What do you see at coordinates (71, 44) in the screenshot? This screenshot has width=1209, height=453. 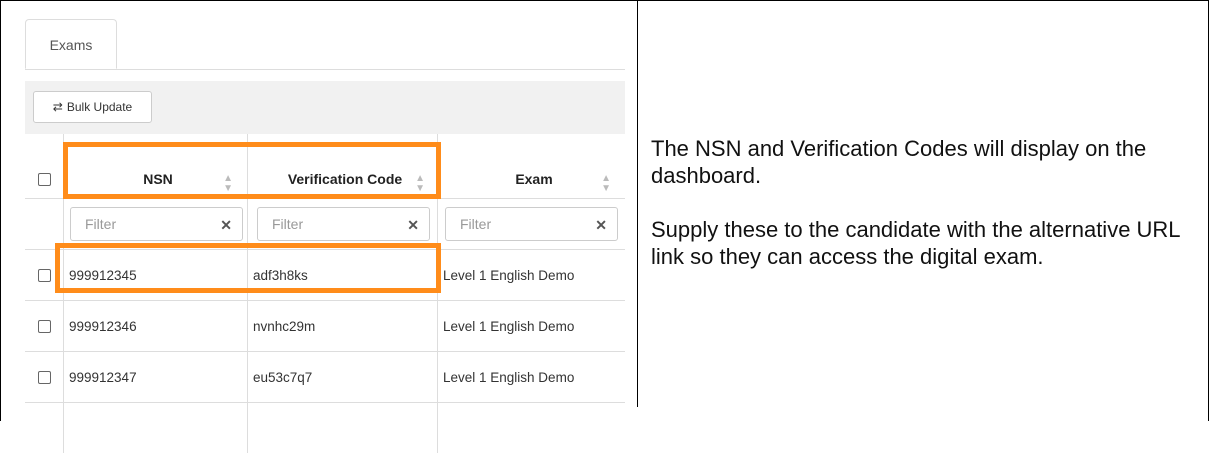 I see `tab-exams: Exams` at bounding box center [71, 44].